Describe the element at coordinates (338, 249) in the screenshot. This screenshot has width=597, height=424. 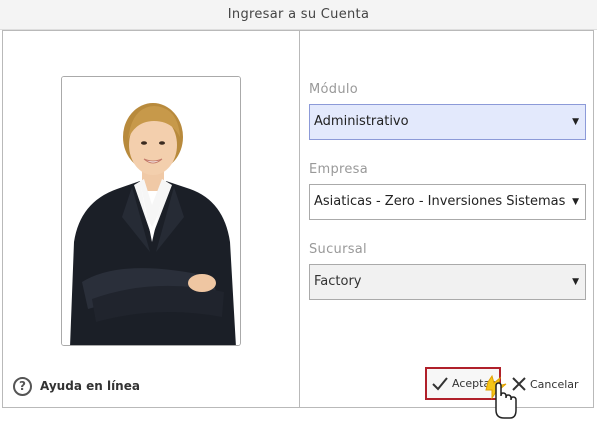
I see `sucursal-label: Sucursal` at that location.